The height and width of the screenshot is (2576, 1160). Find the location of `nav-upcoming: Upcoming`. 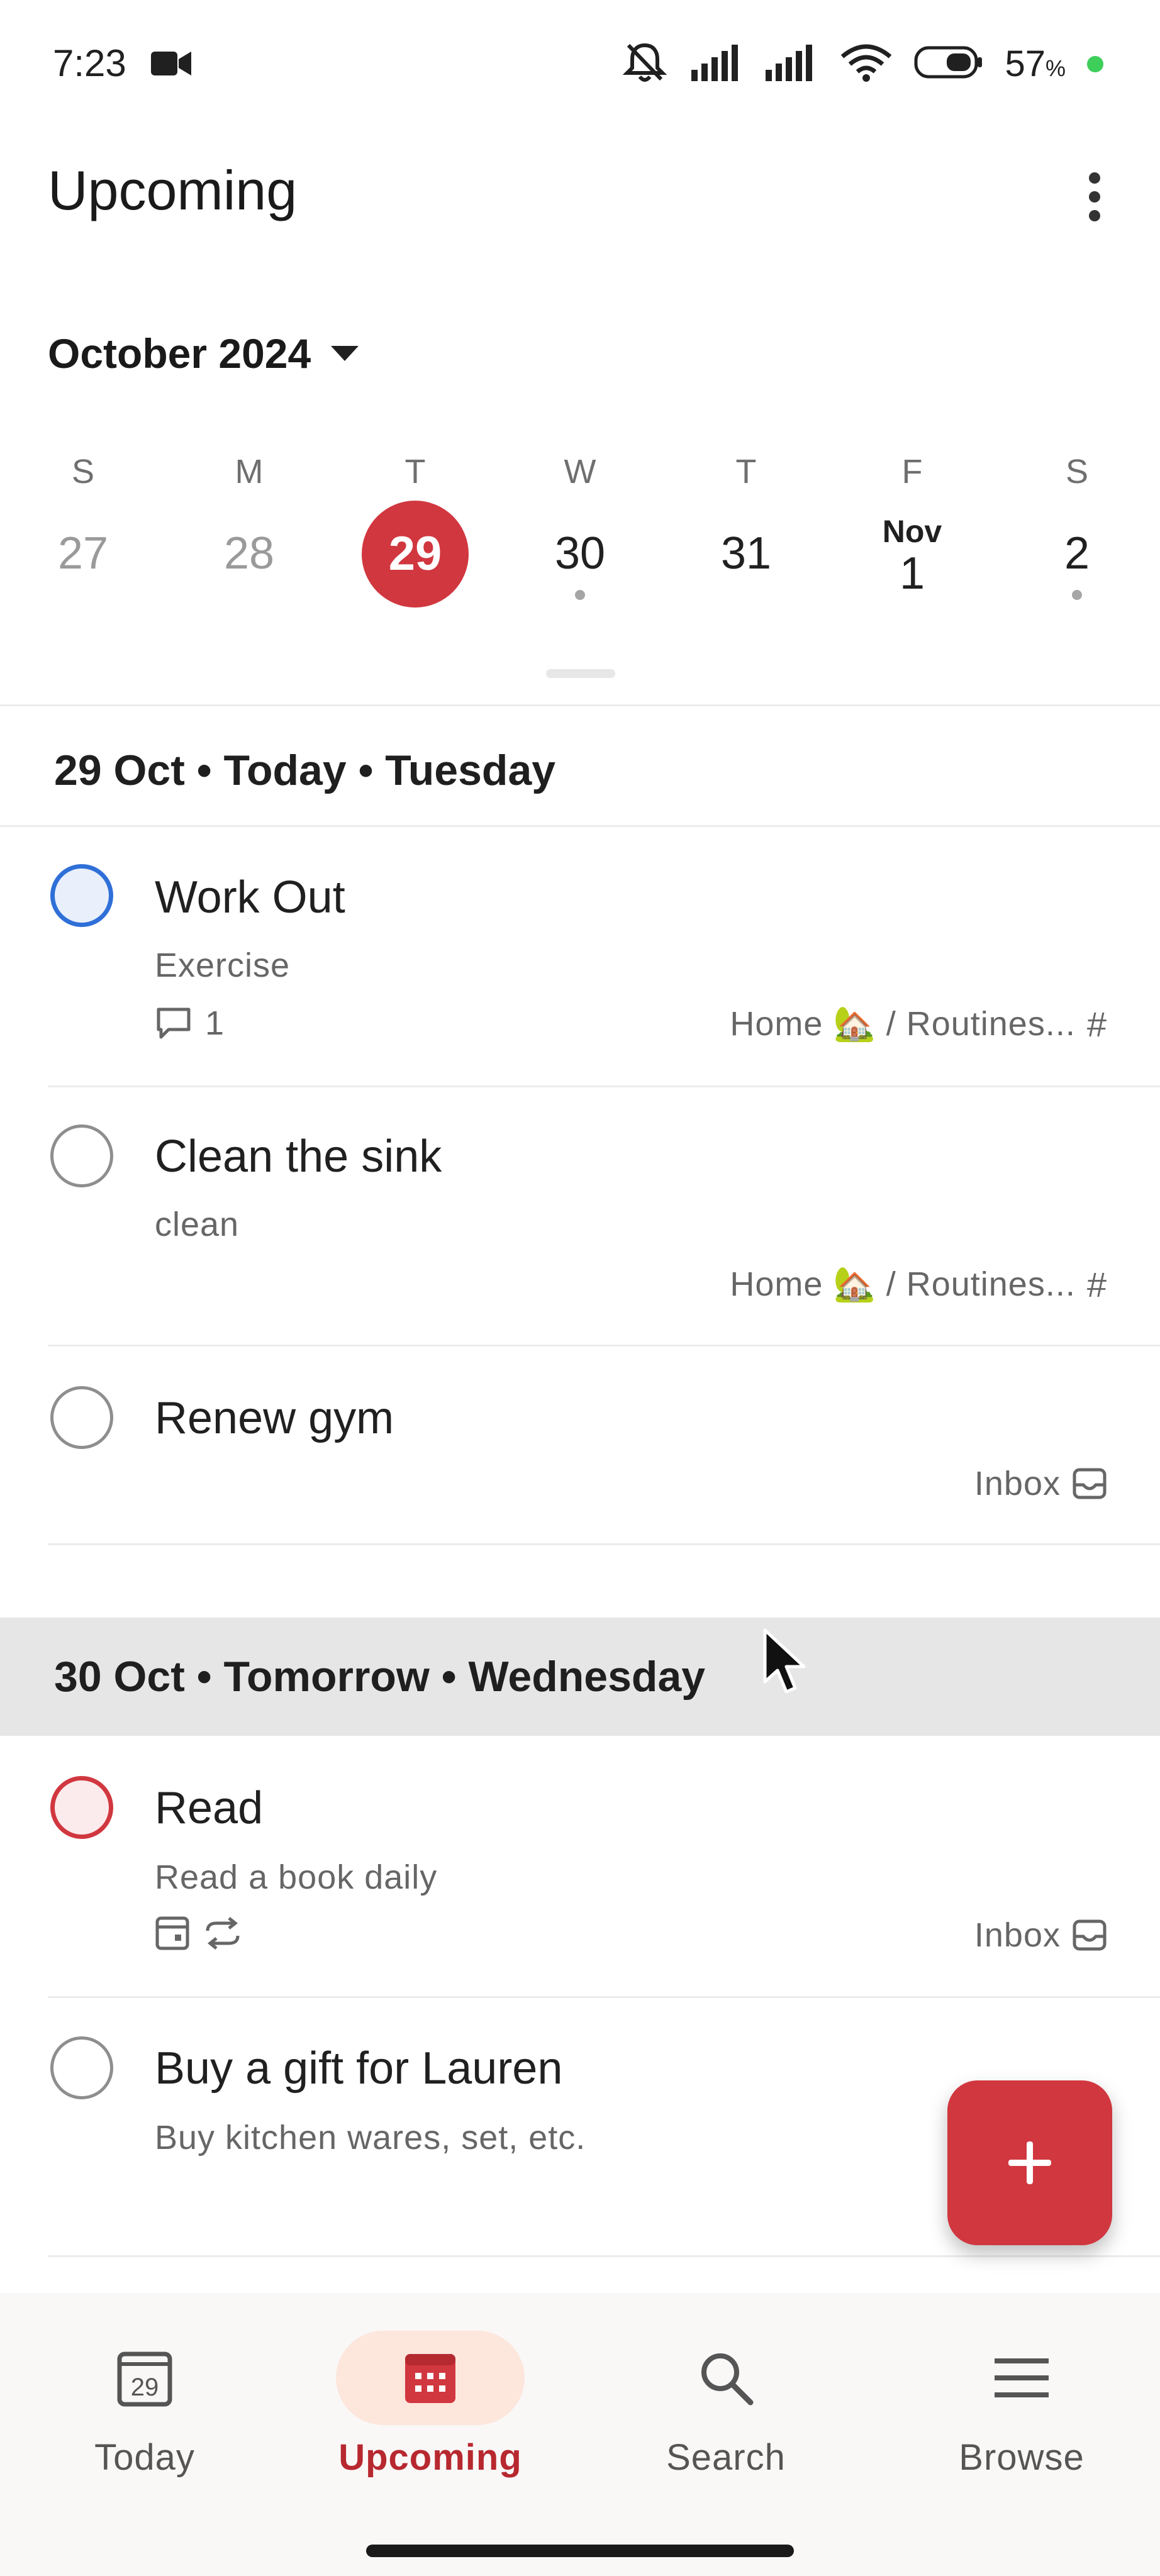

nav-upcoming: Upcoming is located at coordinates (431, 2405).